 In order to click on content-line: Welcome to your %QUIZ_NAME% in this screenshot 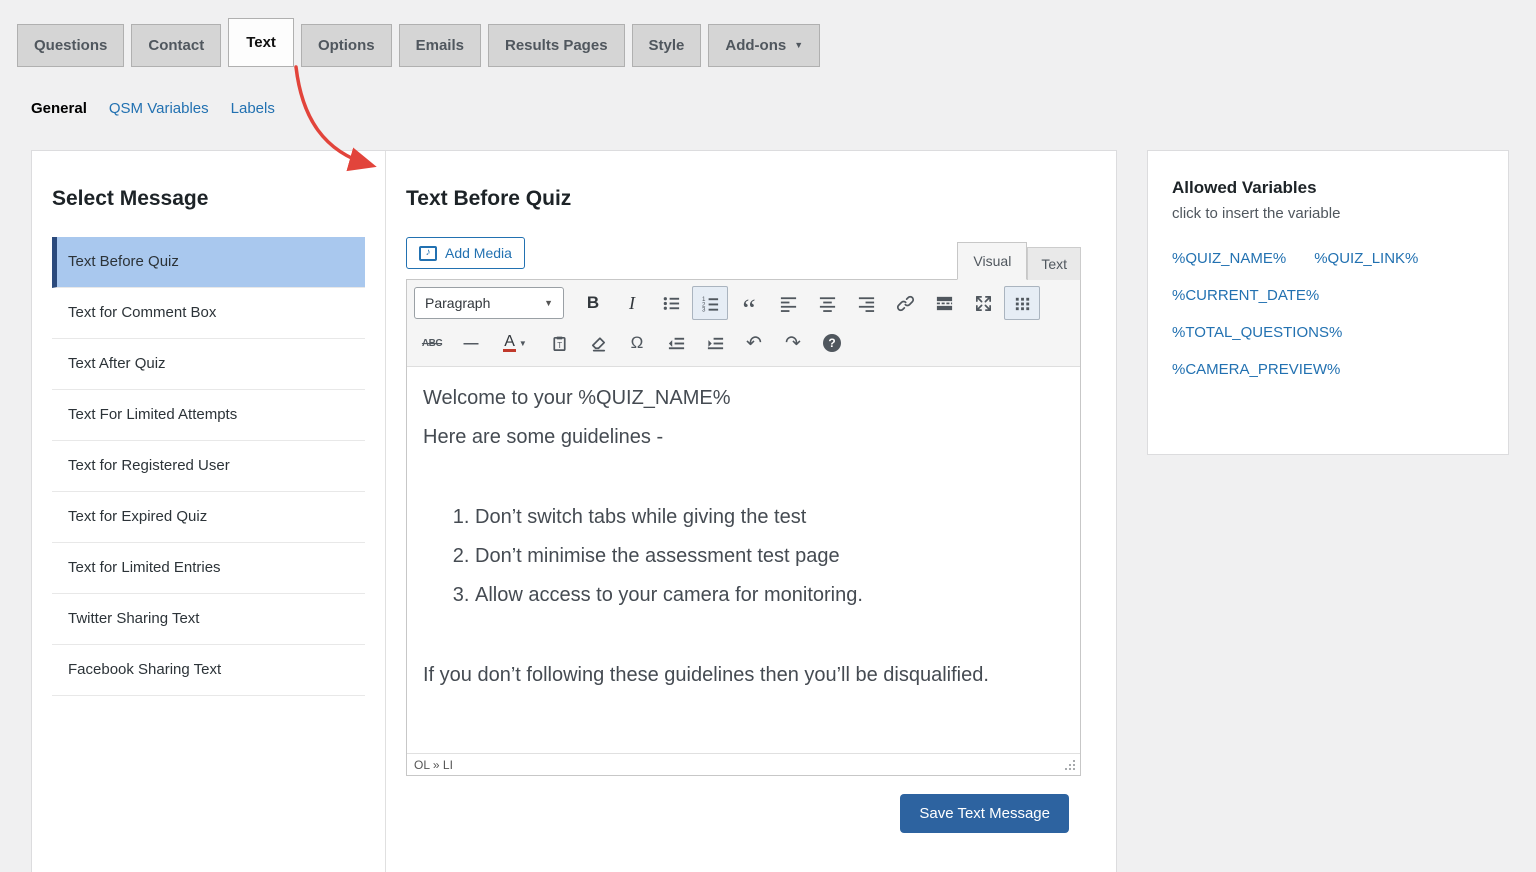, I will do `click(577, 398)`.